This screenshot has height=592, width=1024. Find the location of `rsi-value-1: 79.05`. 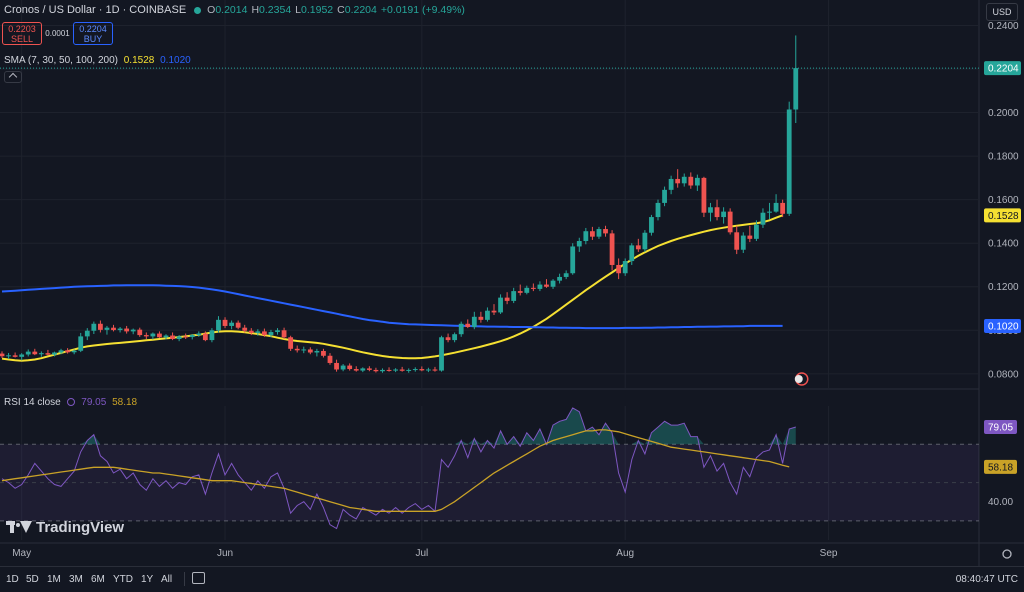

rsi-value-1: 79.05 is located at coordinates (94, 402).